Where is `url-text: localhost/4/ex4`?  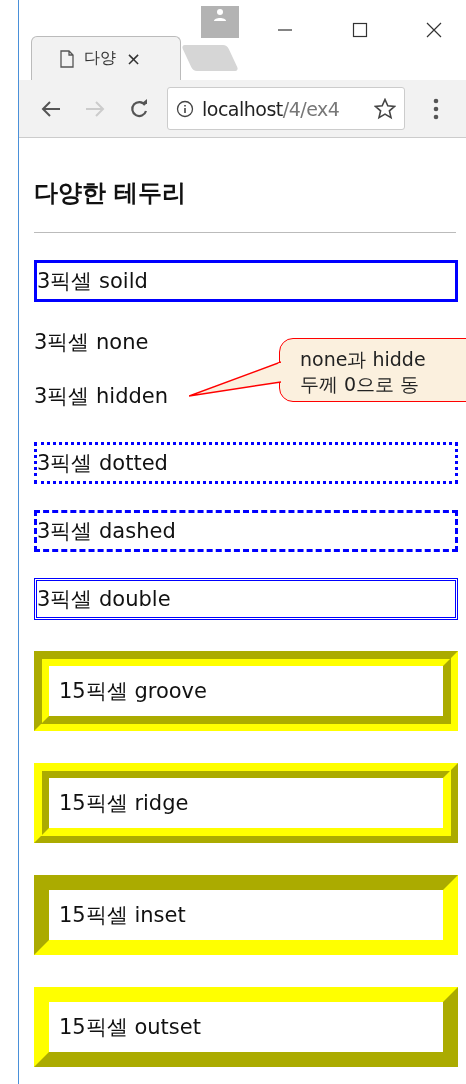
url-text: localhost/4/ex4 is located at coordinates (271, 108).